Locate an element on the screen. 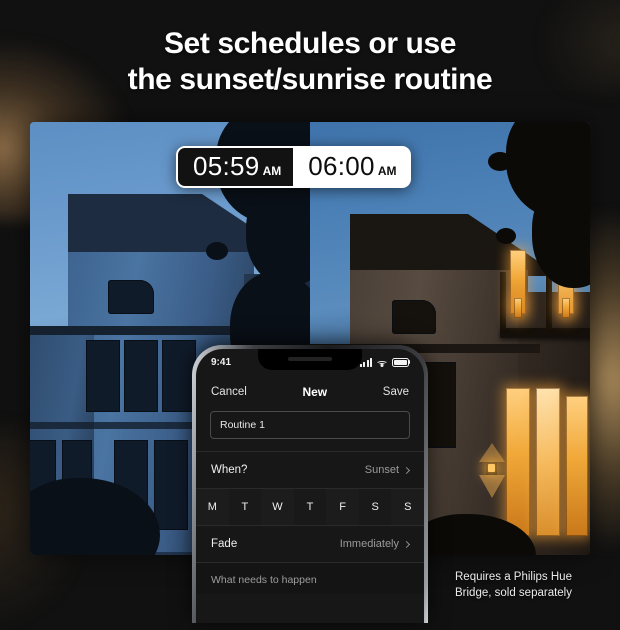 The height and width of the screenshot is (630, 620). day-toggle-thu: T is located at coordinates (310, 507).